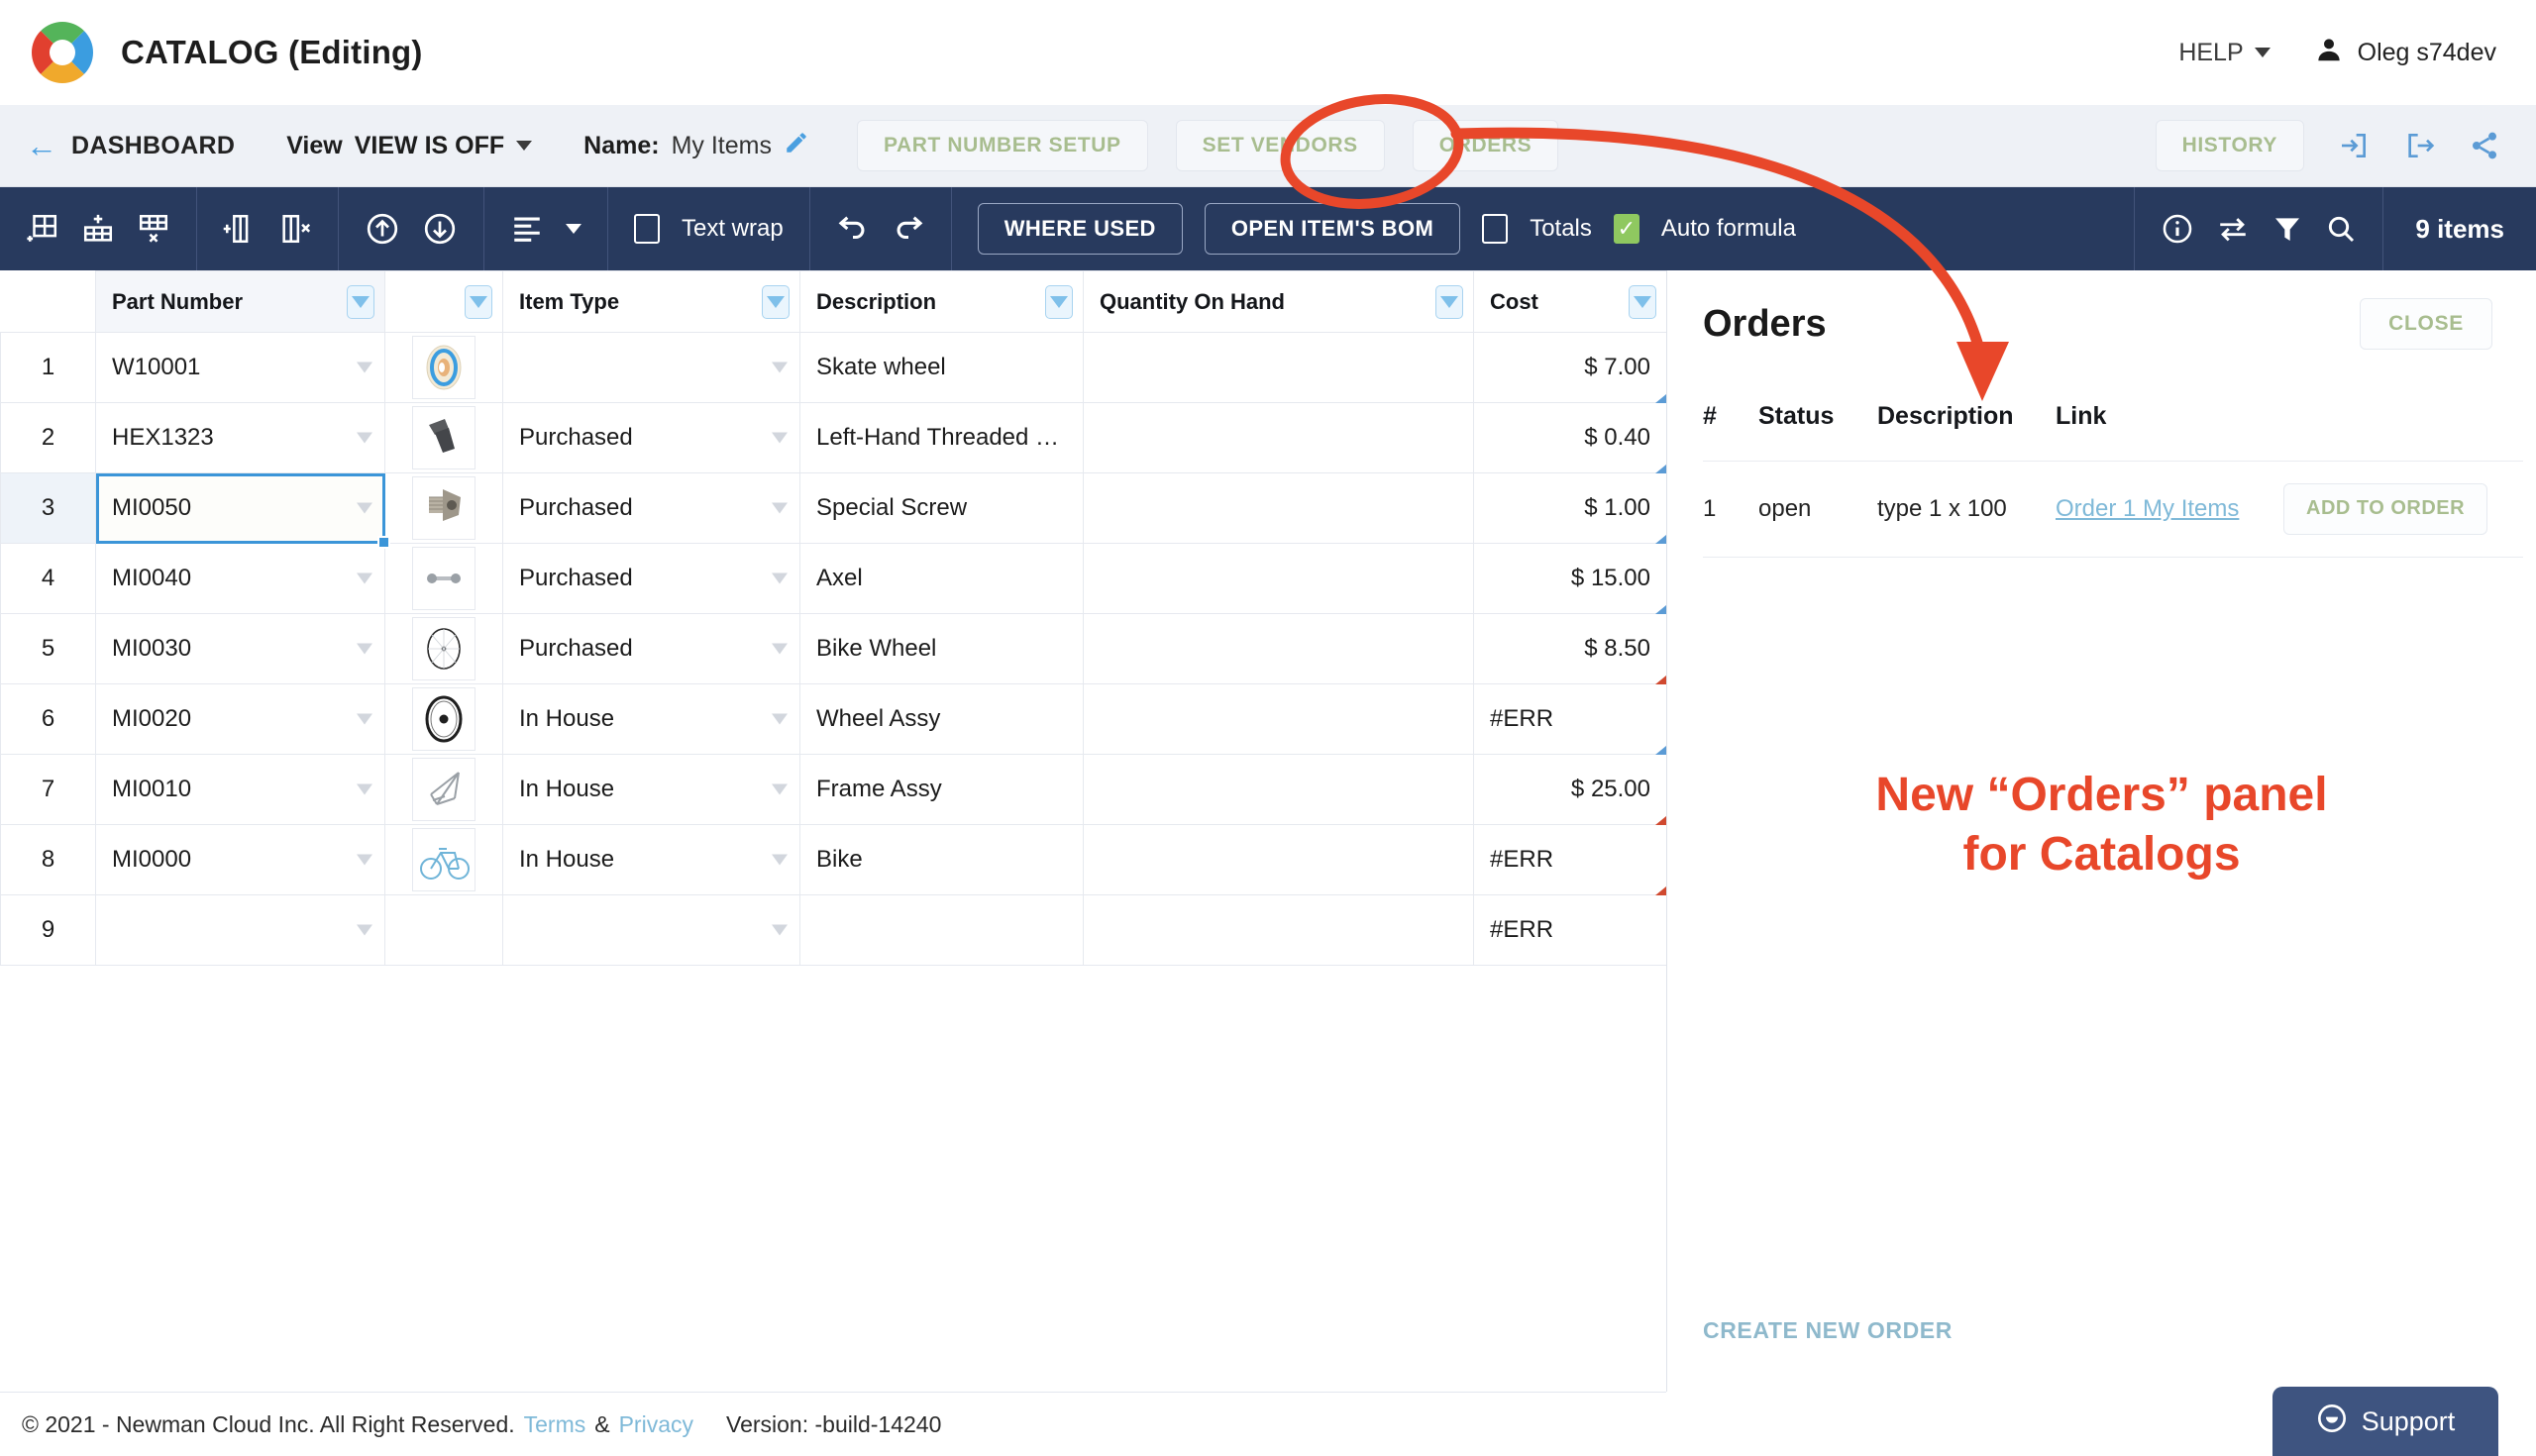 The image size is (2536, 1456). What do you see at coordinates (1280, 145) in the screenshot?
I see `set-vendors-button: SET VENDORS` at bounding box center [1280, 145].